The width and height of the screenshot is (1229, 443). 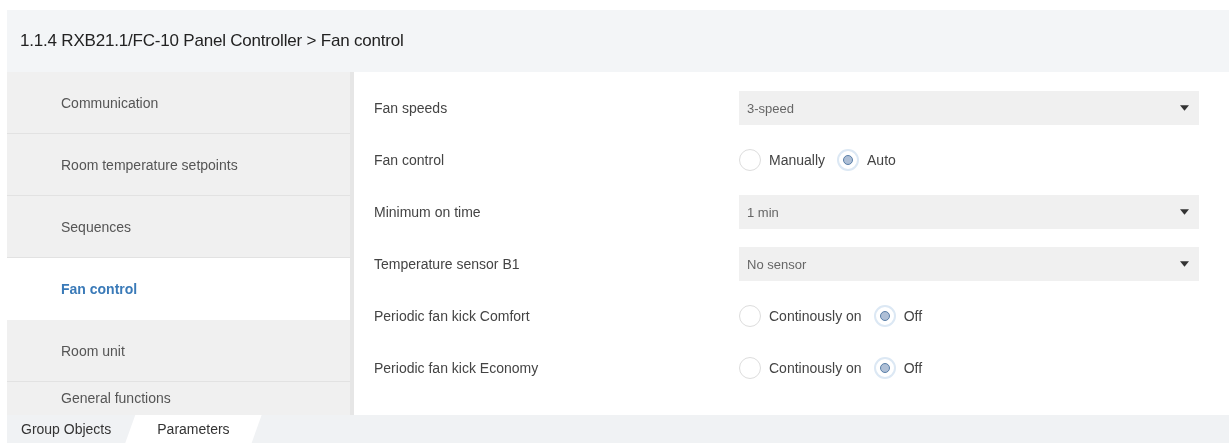 I want to click on sidebar-item: Sequences, so click(x=178, y=227).